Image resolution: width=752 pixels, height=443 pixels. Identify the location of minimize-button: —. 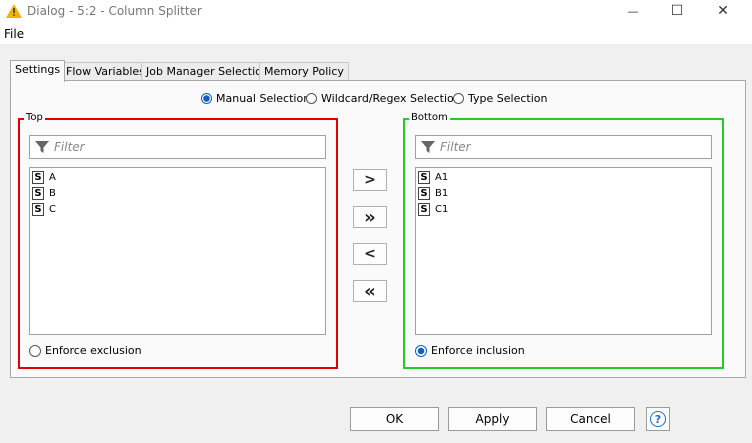
(633, 11).